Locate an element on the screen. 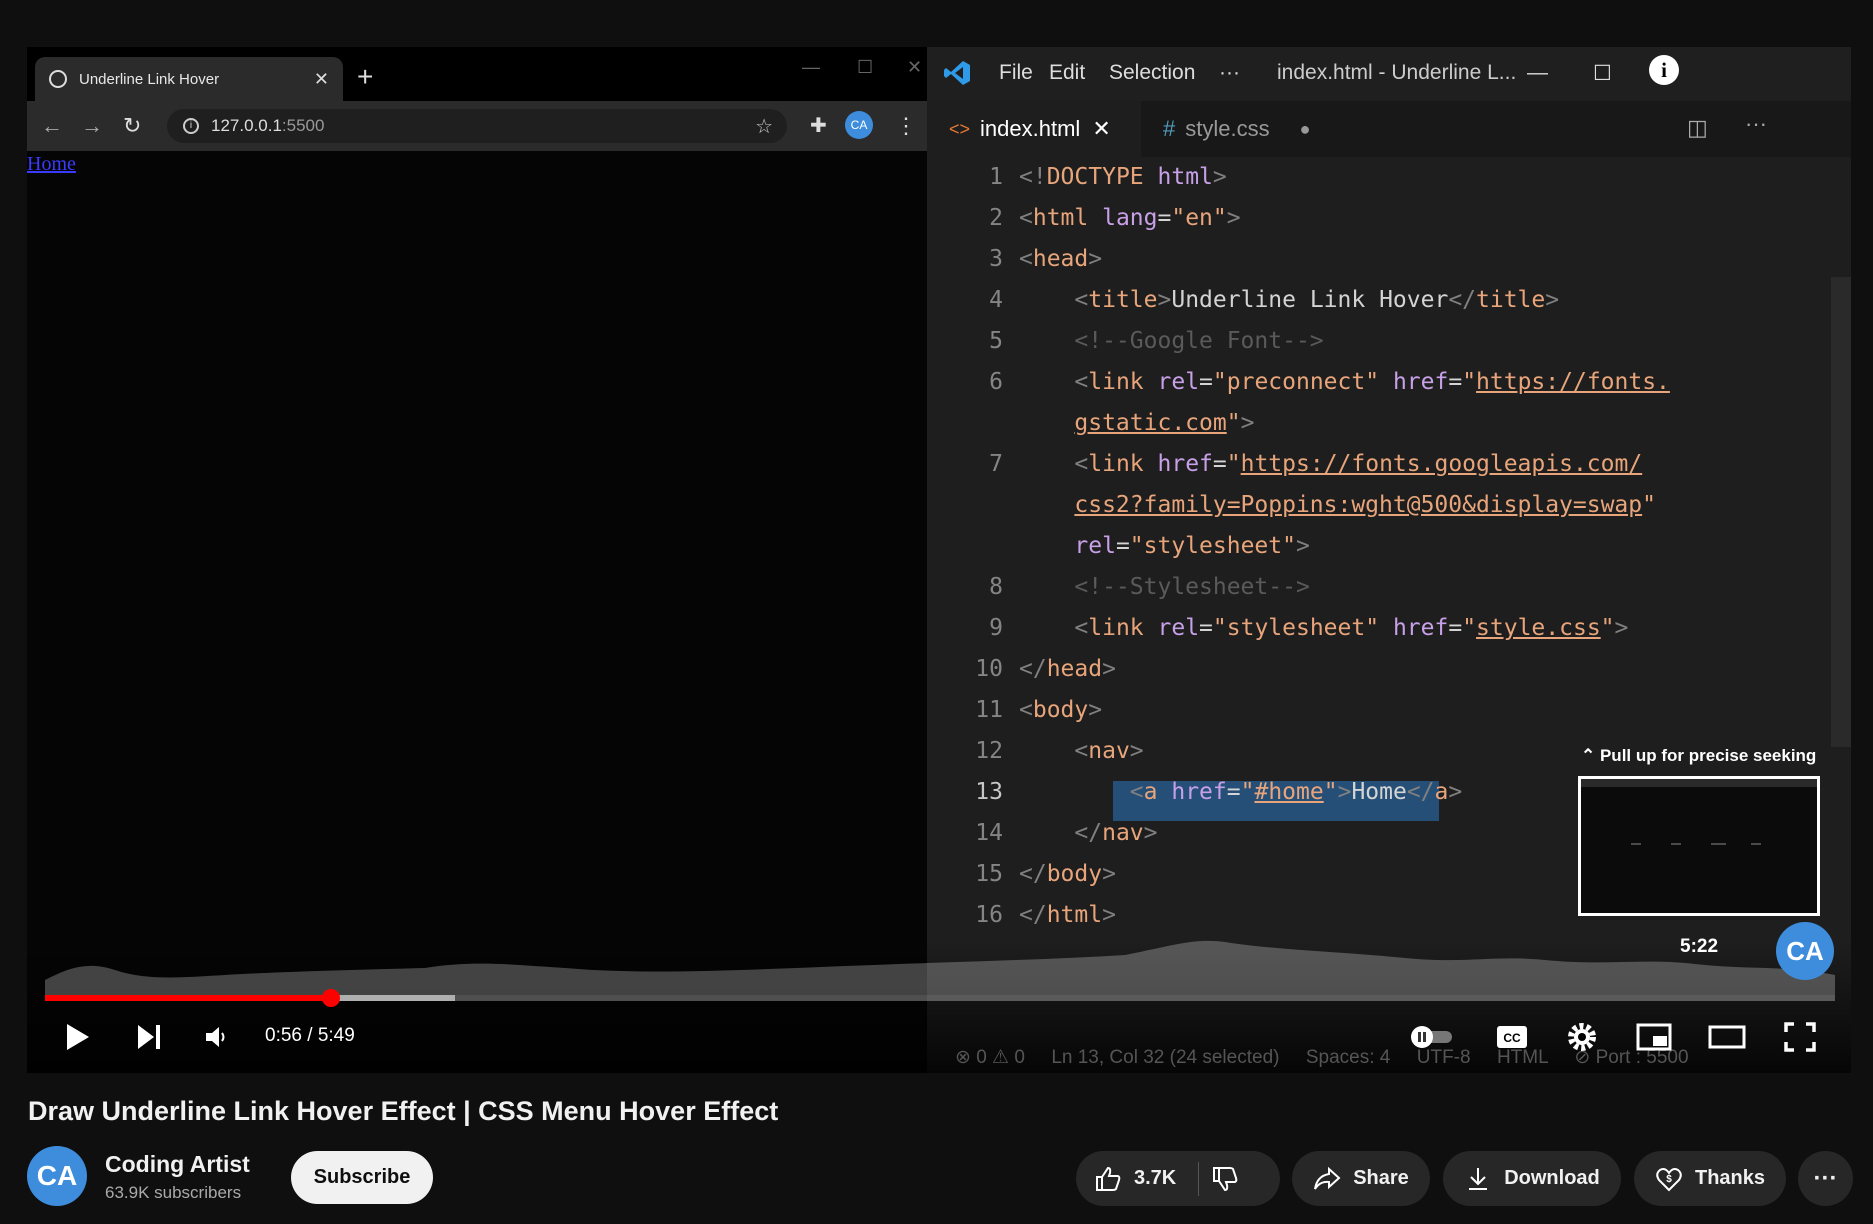 The image size is (1873, 1224). play-icon is located at coordinates (78, 1037).